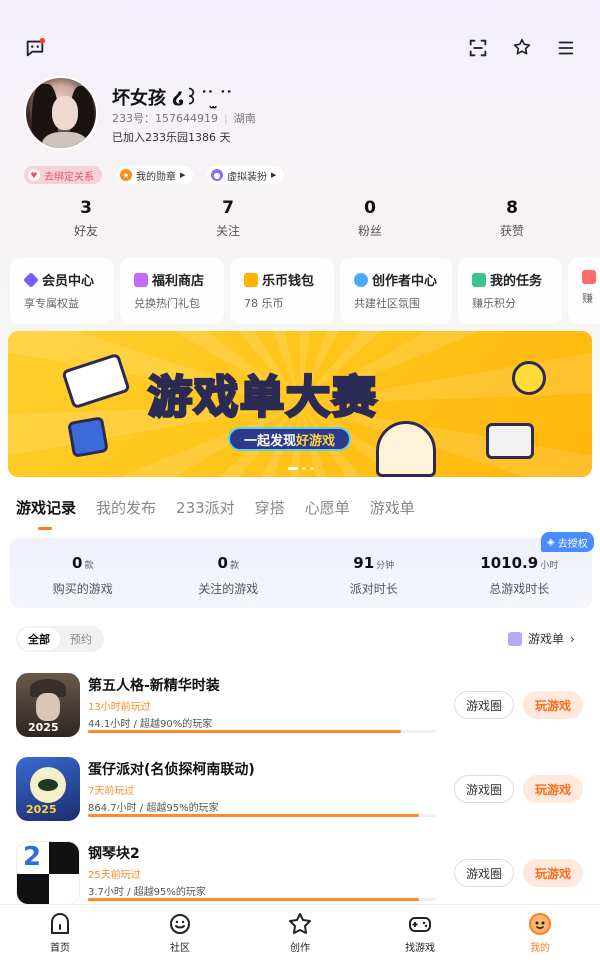 Image resolution: width=600 pixels, height=960 pixels. I want to click on welfare-shop-card: 福利商店 兑换热门礼包, so click(172, 291).